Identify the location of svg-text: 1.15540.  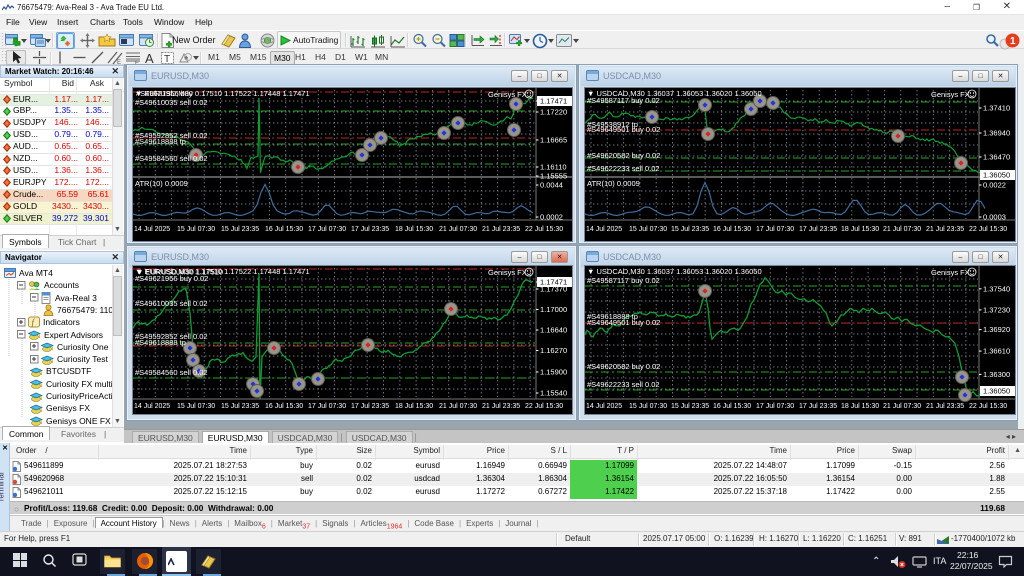
(553, 393).